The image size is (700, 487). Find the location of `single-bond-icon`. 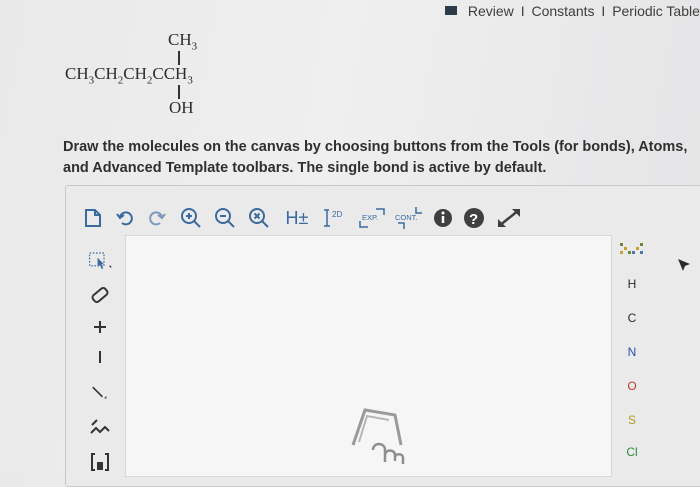

single-bond-icon is located at coordinates (100, 392).